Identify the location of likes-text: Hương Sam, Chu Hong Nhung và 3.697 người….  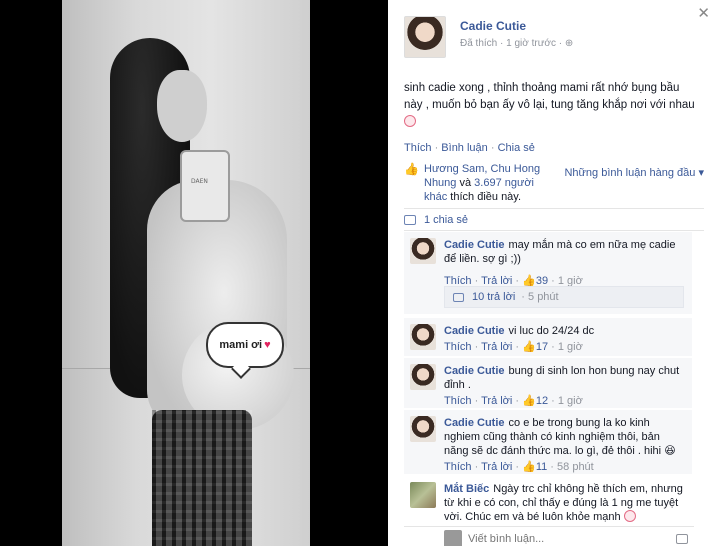
(486, 183).